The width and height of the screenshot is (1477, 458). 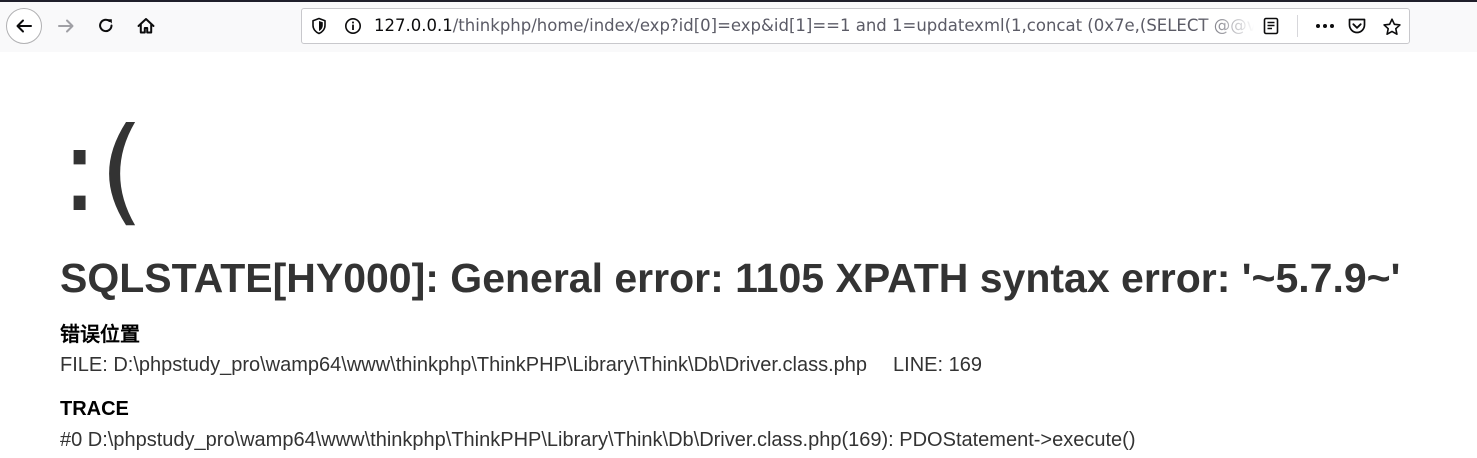 I want to click on reload-icon, so click(x=106, y=25).